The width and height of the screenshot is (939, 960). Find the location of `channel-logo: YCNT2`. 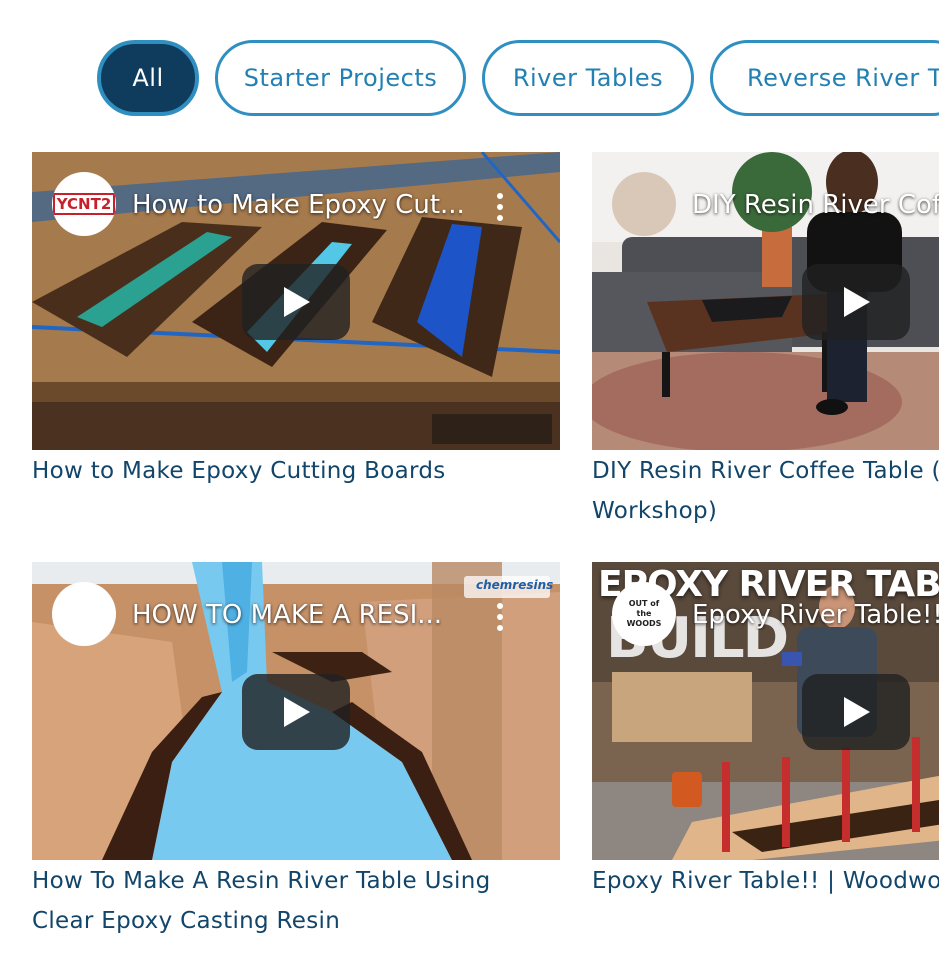

channel-logo: YCNT2 is located at coordinates (84, 204).